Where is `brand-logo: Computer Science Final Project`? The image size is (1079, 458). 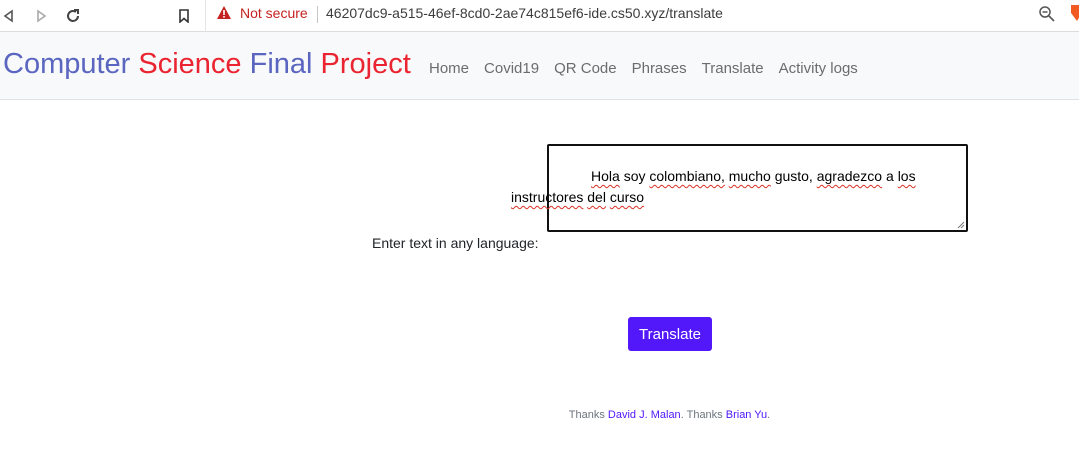 brand-logo: Computer Science Final Project is located at coordinates (207, 64).